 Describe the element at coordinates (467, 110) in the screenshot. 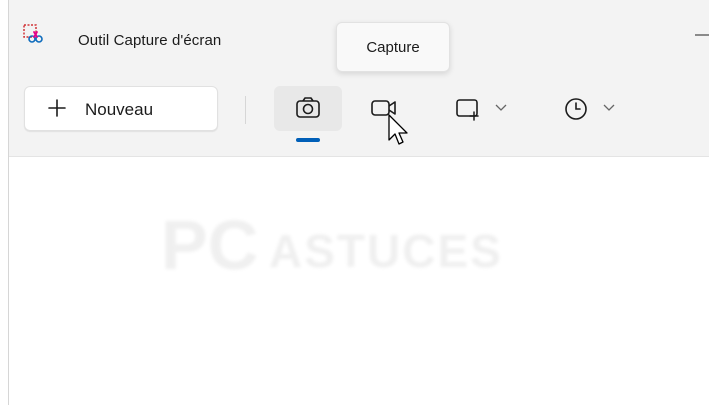

I see `rectangle-snip-icon` at that location.